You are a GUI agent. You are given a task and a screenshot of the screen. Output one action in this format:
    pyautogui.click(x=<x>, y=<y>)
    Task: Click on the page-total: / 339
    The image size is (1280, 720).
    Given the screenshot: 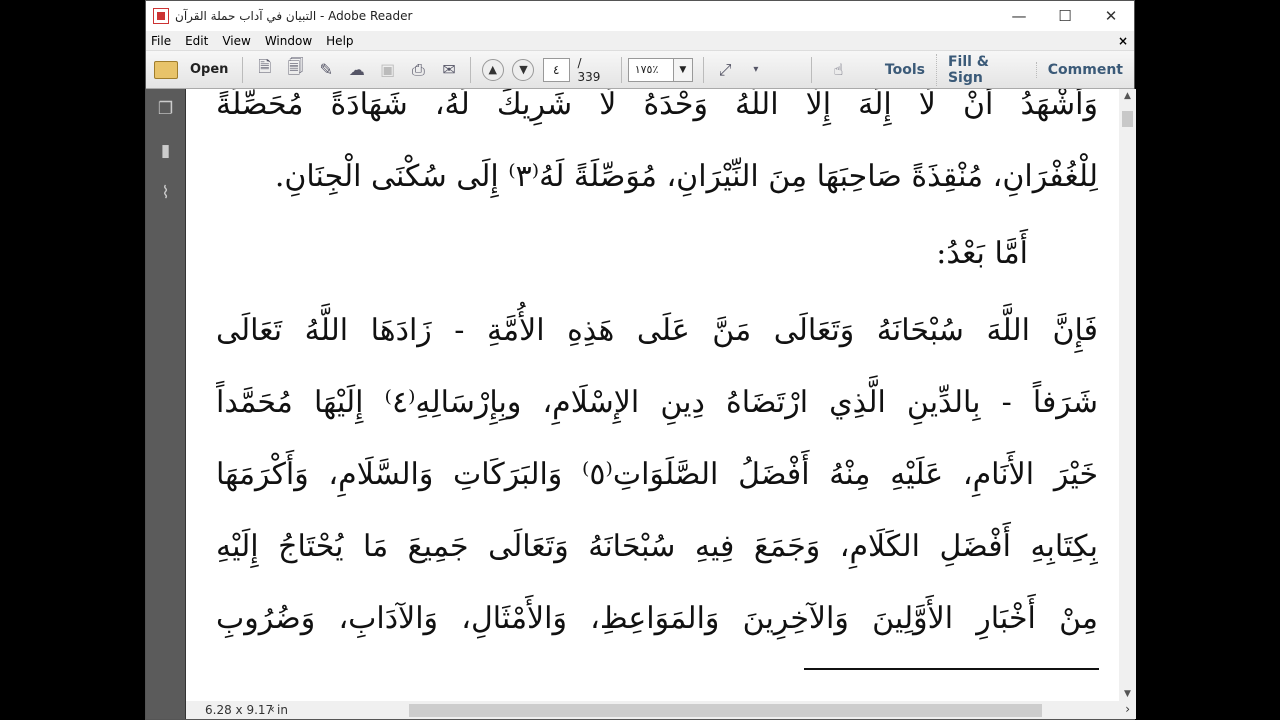 What is the action you would take?
    pyautogui.click(x=589, y=69)
    